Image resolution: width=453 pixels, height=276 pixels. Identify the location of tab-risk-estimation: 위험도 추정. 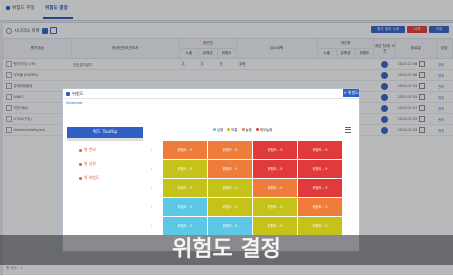
(20, 8).